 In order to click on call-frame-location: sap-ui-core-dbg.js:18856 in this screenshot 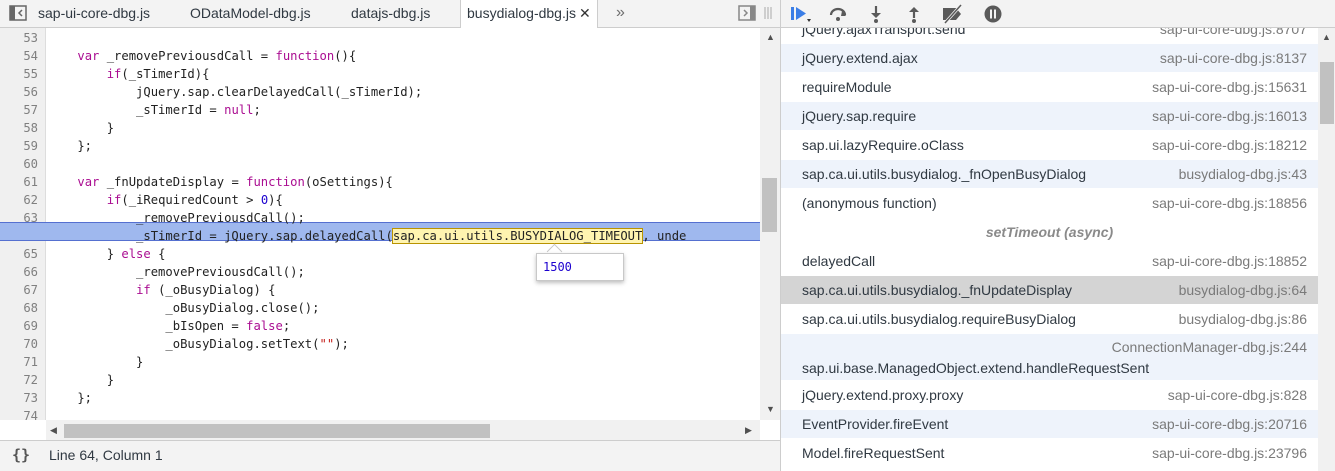, I will do `click(1229, 203)`.